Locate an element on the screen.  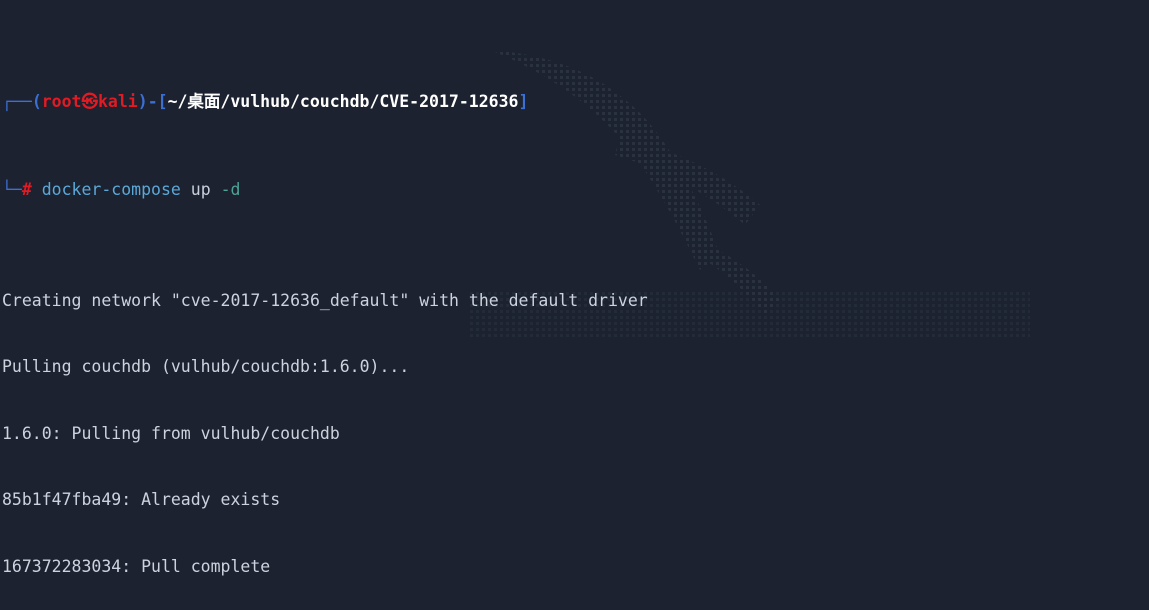
prompt-dash: - is located at coordinates (152, 101).